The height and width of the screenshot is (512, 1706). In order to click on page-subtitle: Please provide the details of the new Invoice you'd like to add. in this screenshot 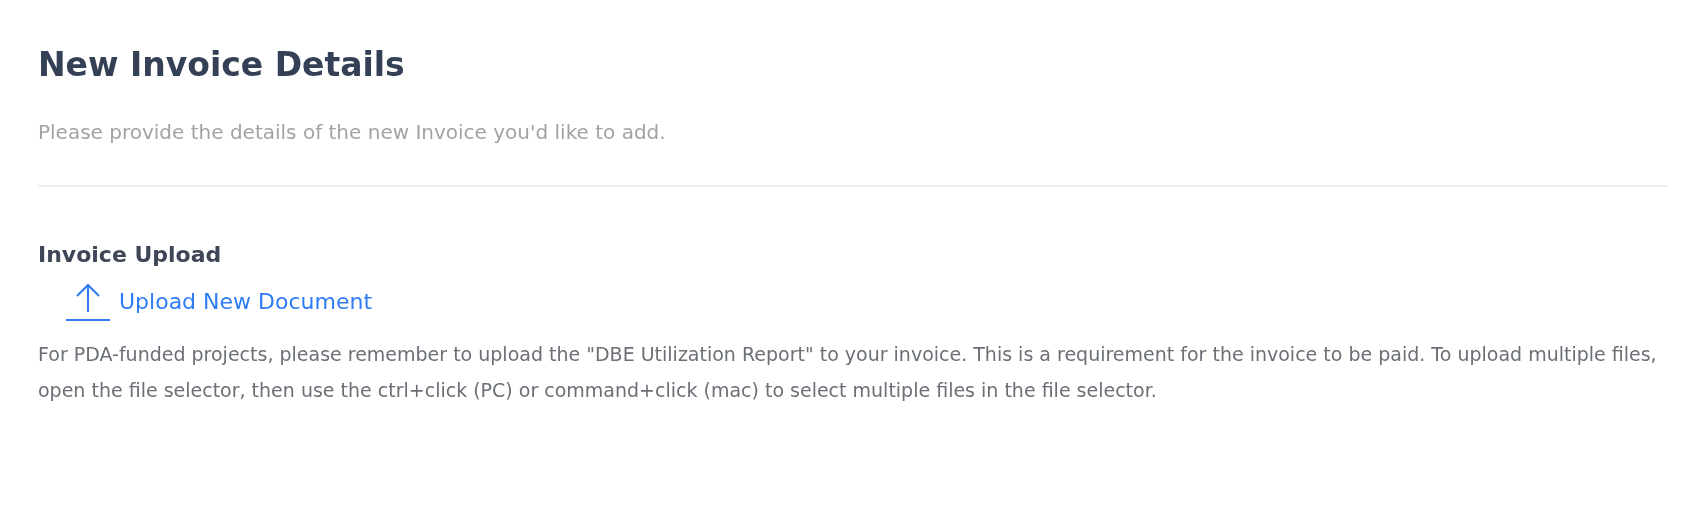, I will do `click(352, 132)`.